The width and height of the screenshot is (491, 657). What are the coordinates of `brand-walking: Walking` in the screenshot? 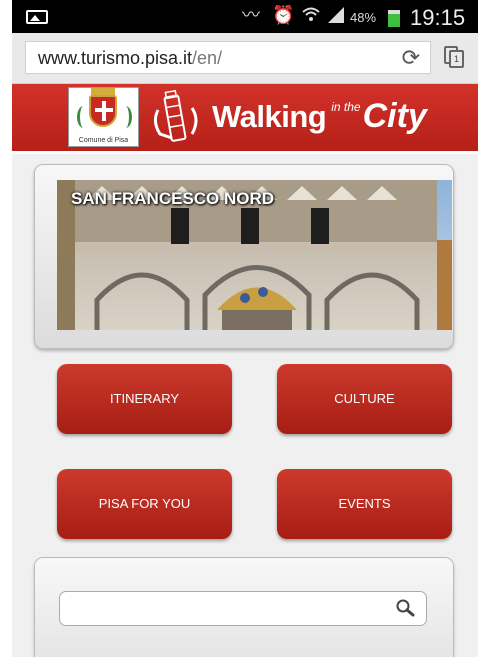 It's located at (269, 116).